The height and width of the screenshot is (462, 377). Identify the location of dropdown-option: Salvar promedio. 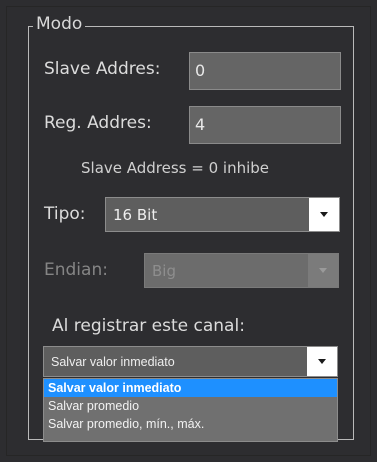
(190, 406).